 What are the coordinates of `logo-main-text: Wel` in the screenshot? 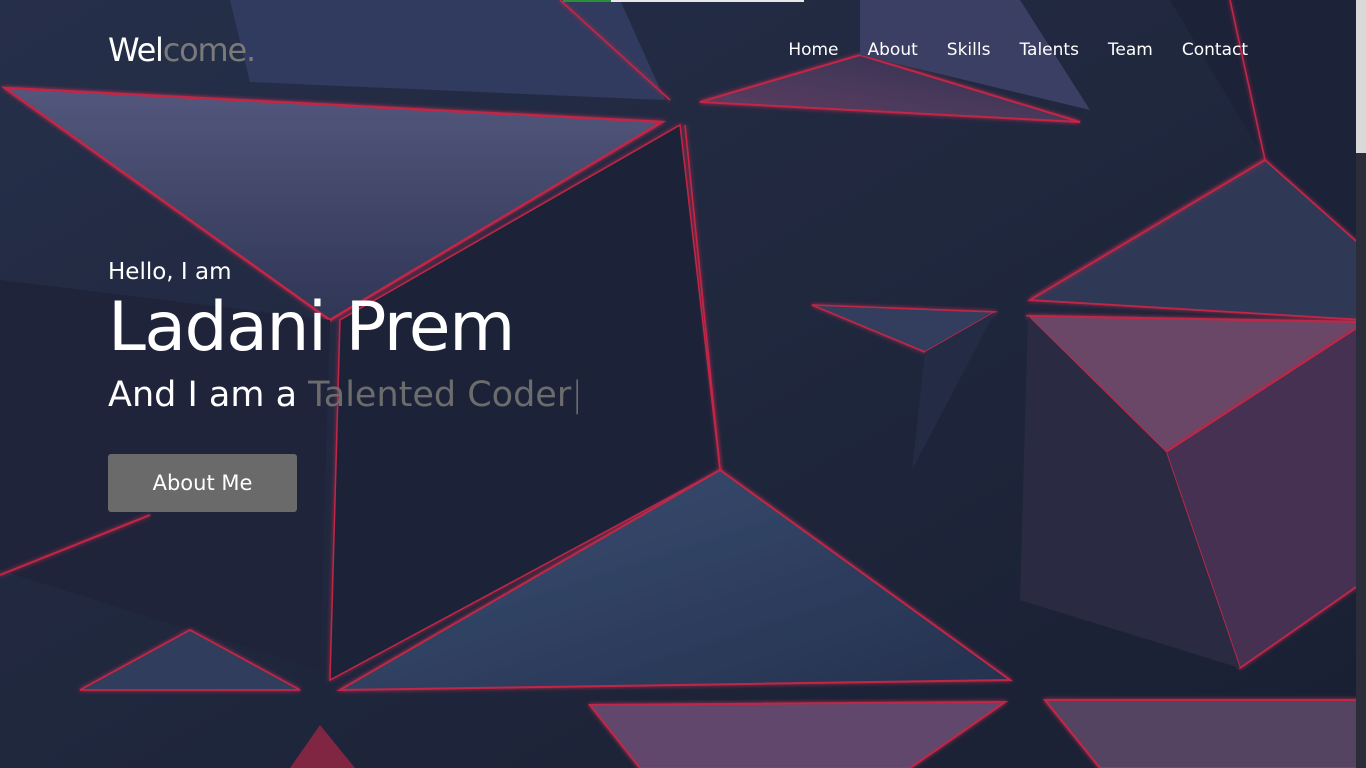 It's located at (136, 50).